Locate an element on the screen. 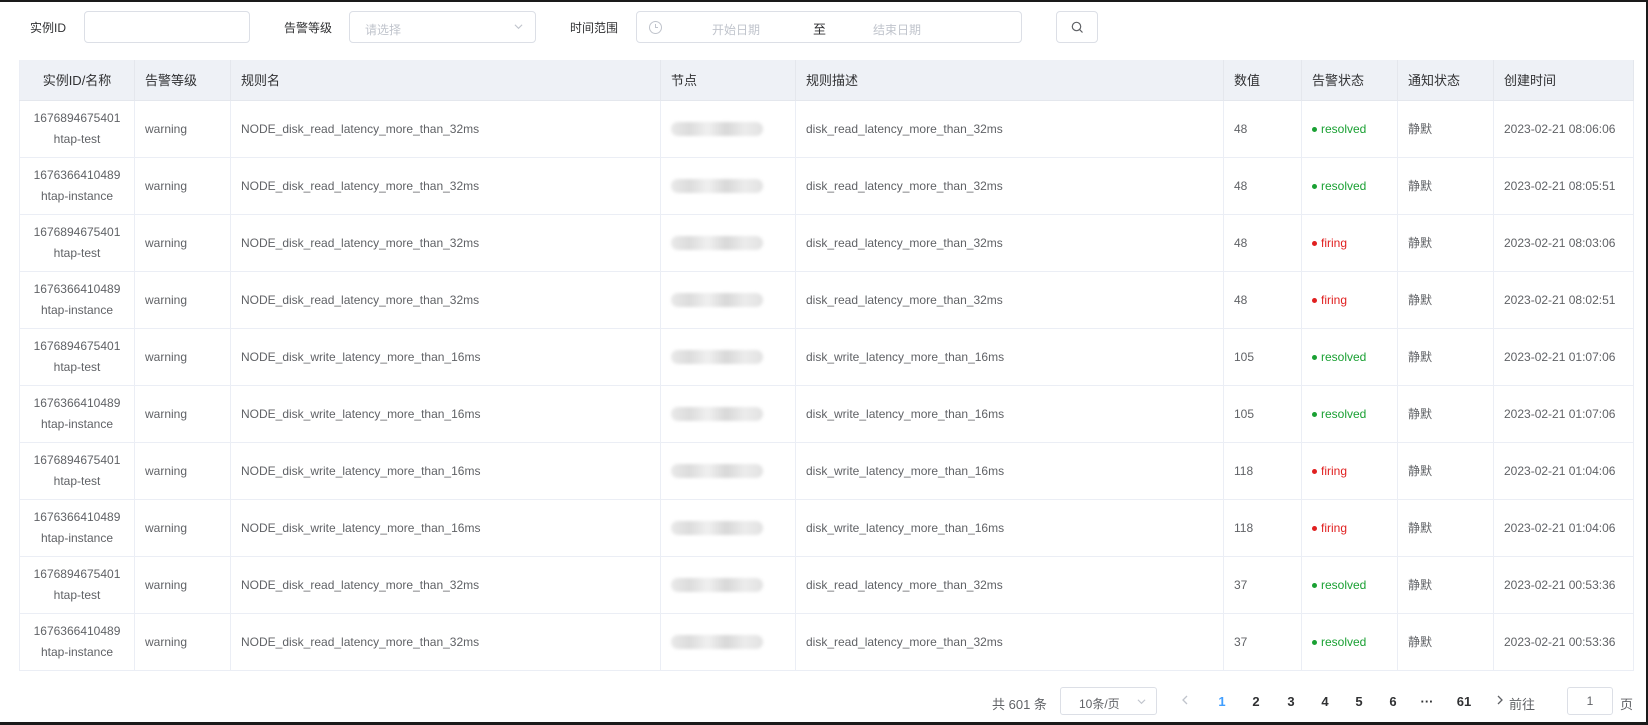 The height and width of the screenshot is (725, 1648). page-last: 61 is located at coordinates (1464, 701).